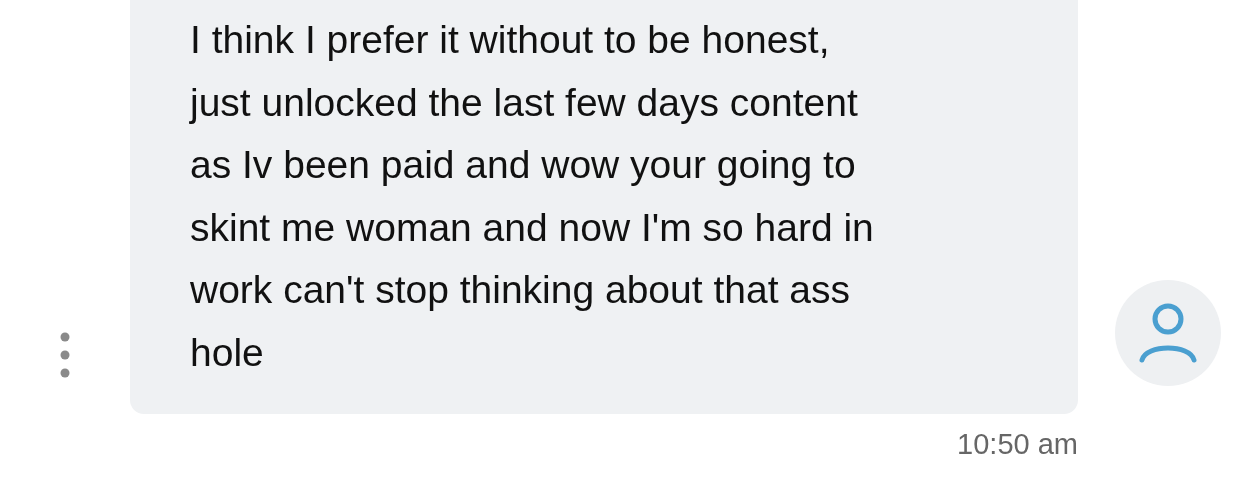 Image resolution: width=1258 pixels, height=492 pixels. Describe the element at coordinates (1017, 444) in the screenshot. I see `message-time: 10:50 am` at that location.